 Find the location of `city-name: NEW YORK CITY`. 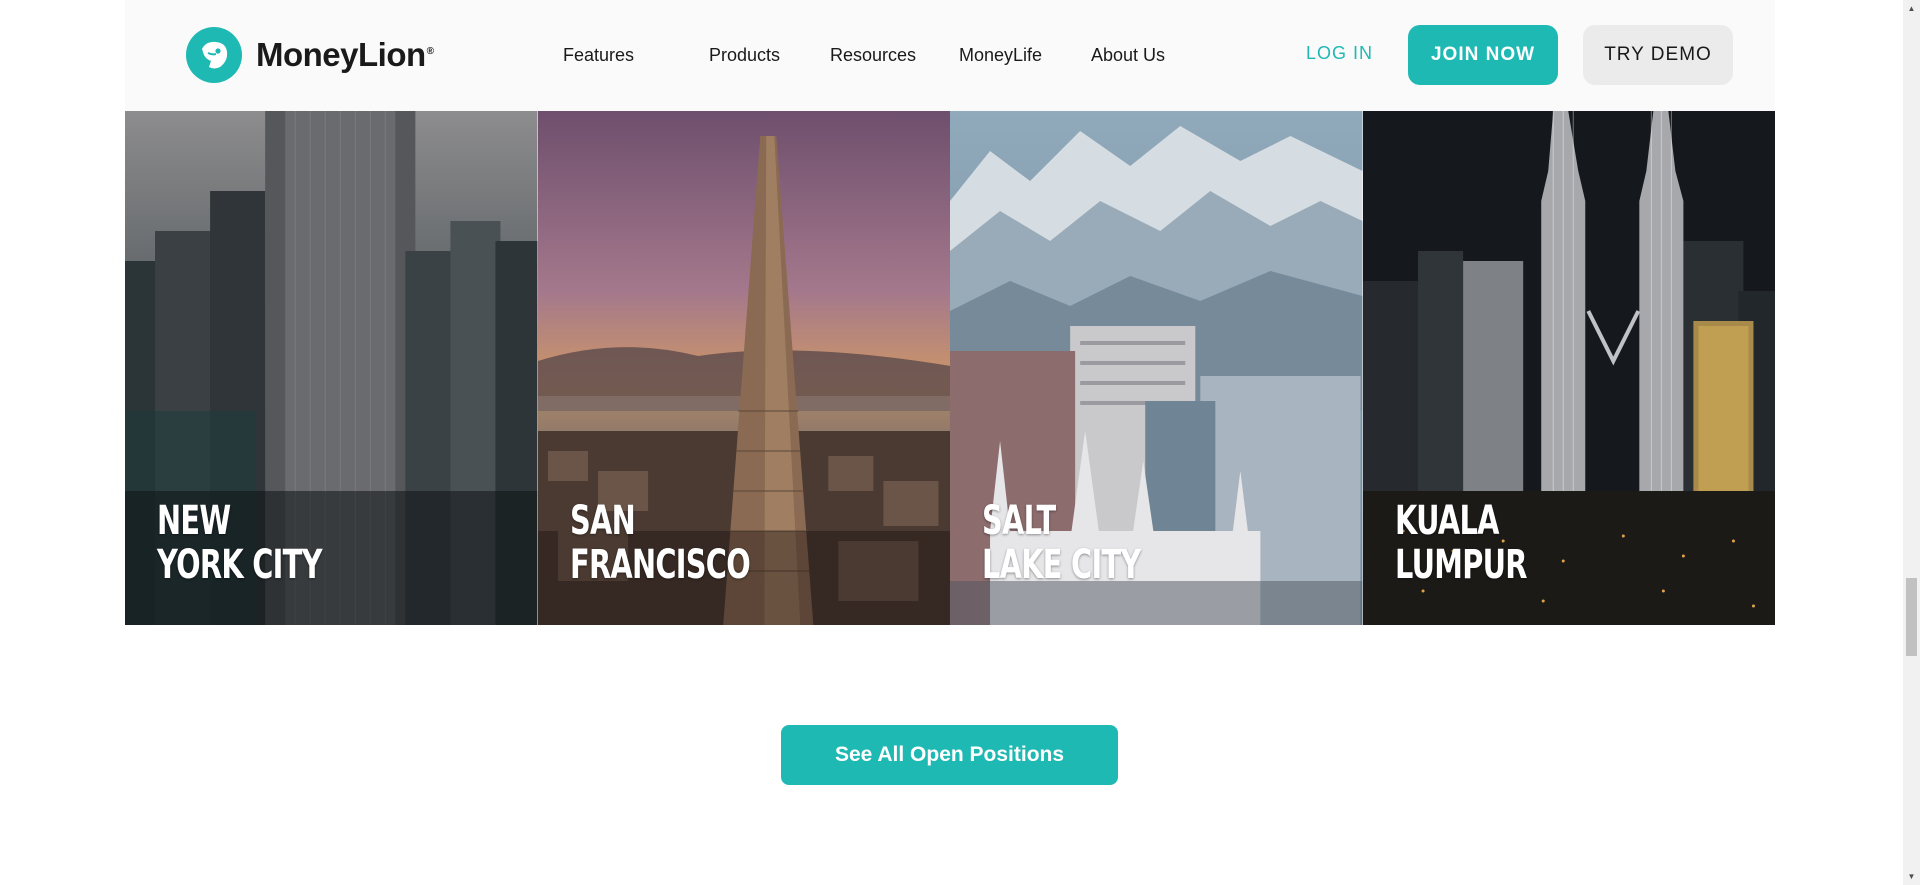

city-name: NEW YORK CITY is located at coordinates (239, 543).